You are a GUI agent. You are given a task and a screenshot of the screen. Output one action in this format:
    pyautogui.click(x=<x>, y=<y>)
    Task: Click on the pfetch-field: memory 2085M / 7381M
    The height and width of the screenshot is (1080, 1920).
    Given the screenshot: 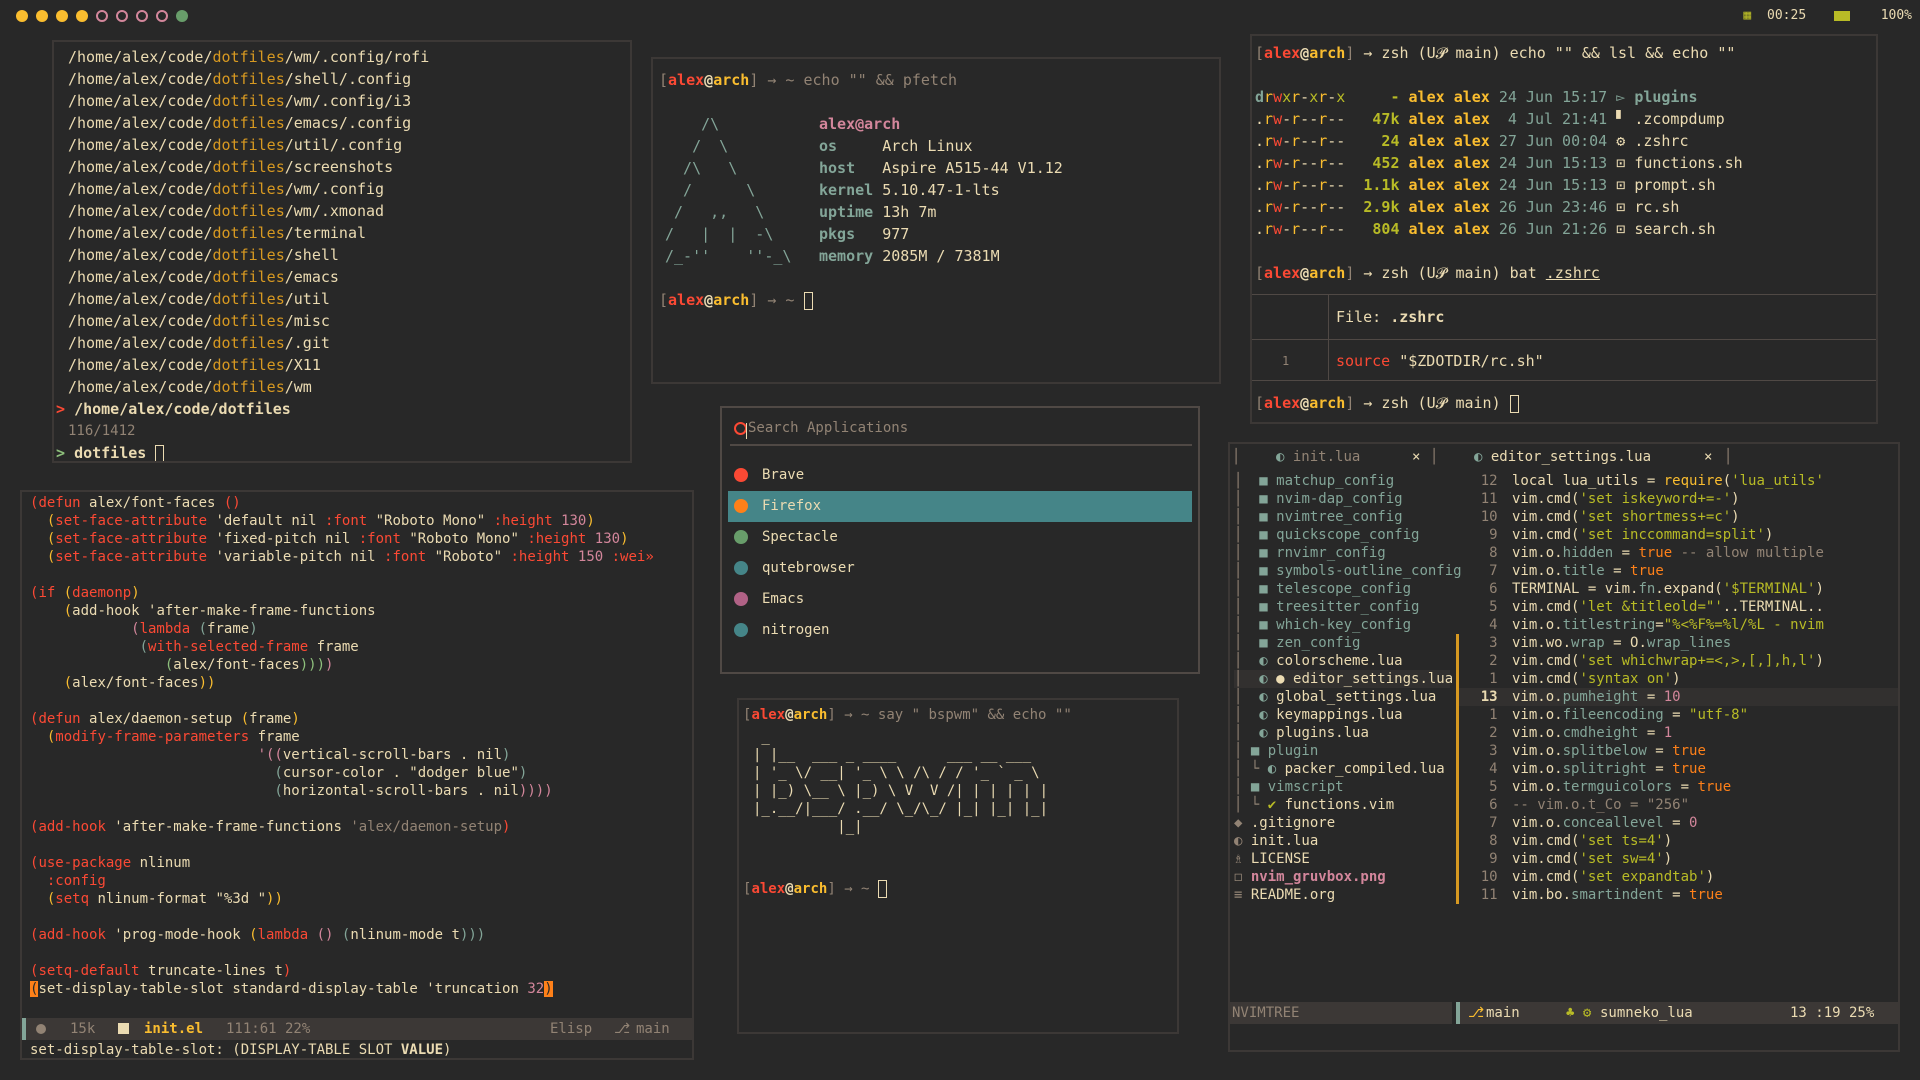 What is the action you would take?
    pyautogui.click(x=941, y=256)
    